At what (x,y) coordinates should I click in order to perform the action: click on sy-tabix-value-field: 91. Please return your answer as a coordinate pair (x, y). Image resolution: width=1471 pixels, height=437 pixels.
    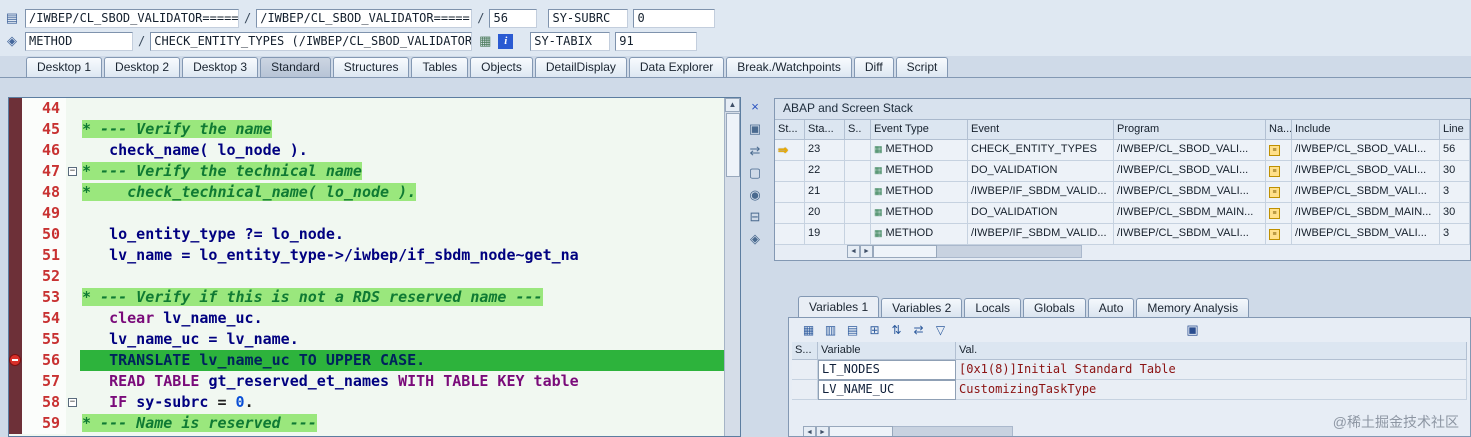
    Looking at the image, I should click on (656, 41).